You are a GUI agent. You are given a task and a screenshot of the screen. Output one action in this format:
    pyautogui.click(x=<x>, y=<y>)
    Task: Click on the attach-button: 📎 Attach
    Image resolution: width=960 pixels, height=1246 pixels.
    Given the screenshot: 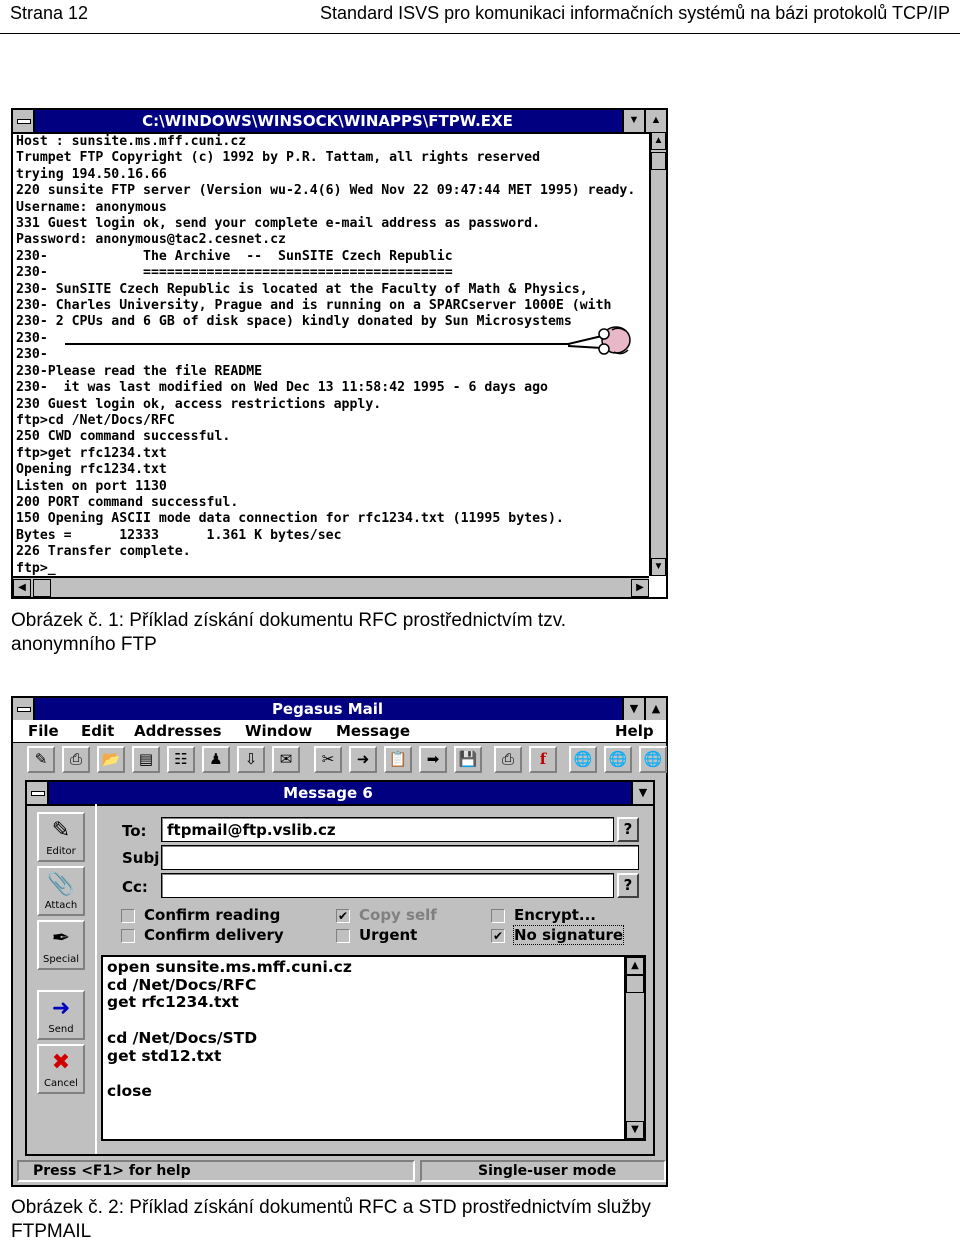 What is the action you would take?
    pyautogui.click(x=61, y=891)
    